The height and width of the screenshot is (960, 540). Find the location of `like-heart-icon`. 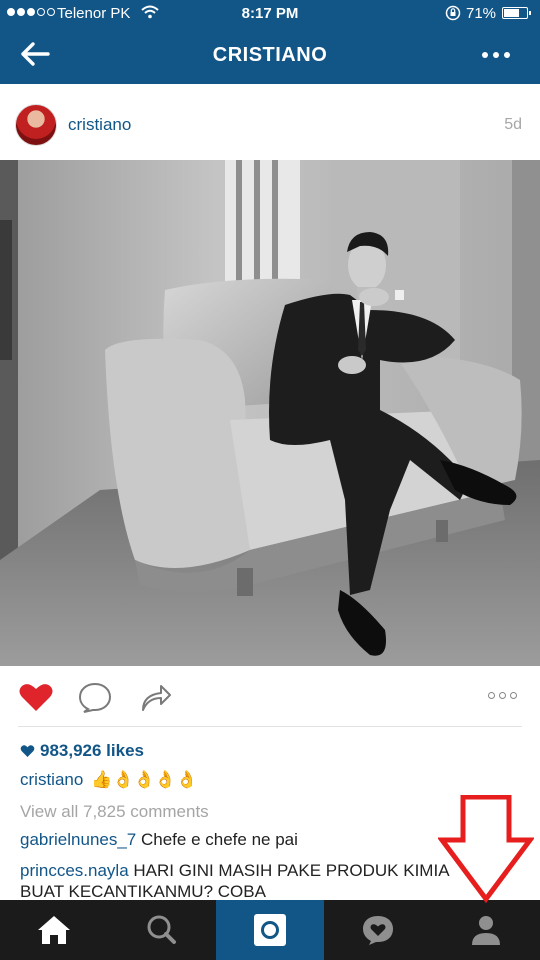

like-heart-icon is located at coordinates (36, 697).